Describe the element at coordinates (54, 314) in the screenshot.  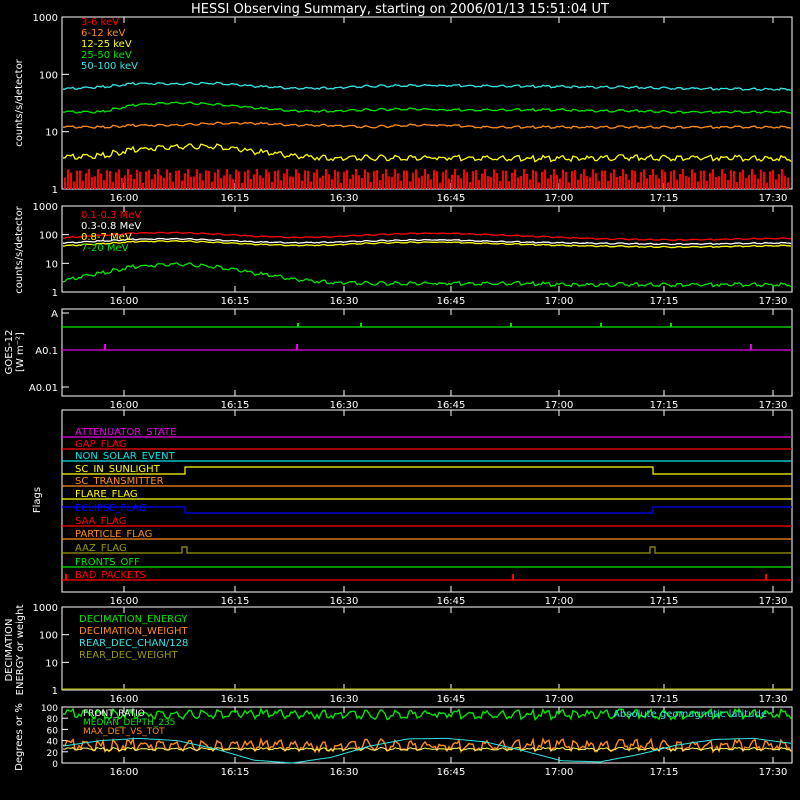
I see `p3-ytick-label-0: A` at that location.